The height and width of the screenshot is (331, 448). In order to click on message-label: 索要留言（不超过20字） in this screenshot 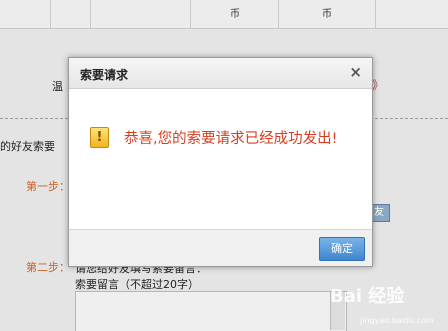, I will do `click(137, 284)`.